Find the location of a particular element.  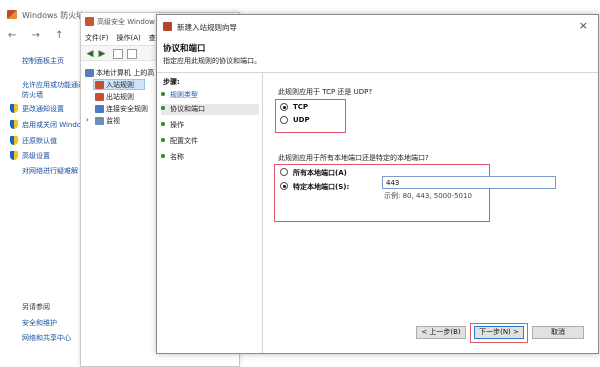

steps-label: 步骤: is located at coordinates (171, 82).